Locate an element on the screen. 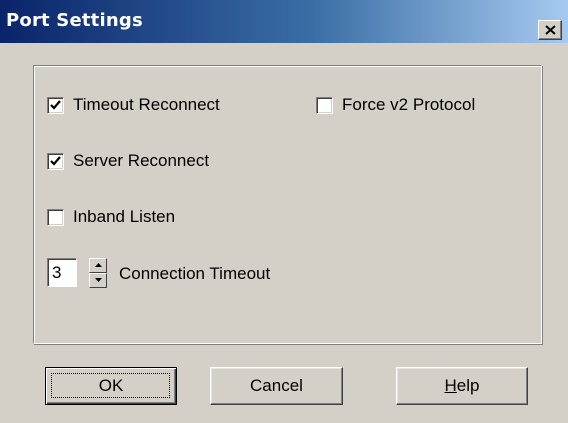  server-reconnect-checkbox is located at coordinates (55, 161).